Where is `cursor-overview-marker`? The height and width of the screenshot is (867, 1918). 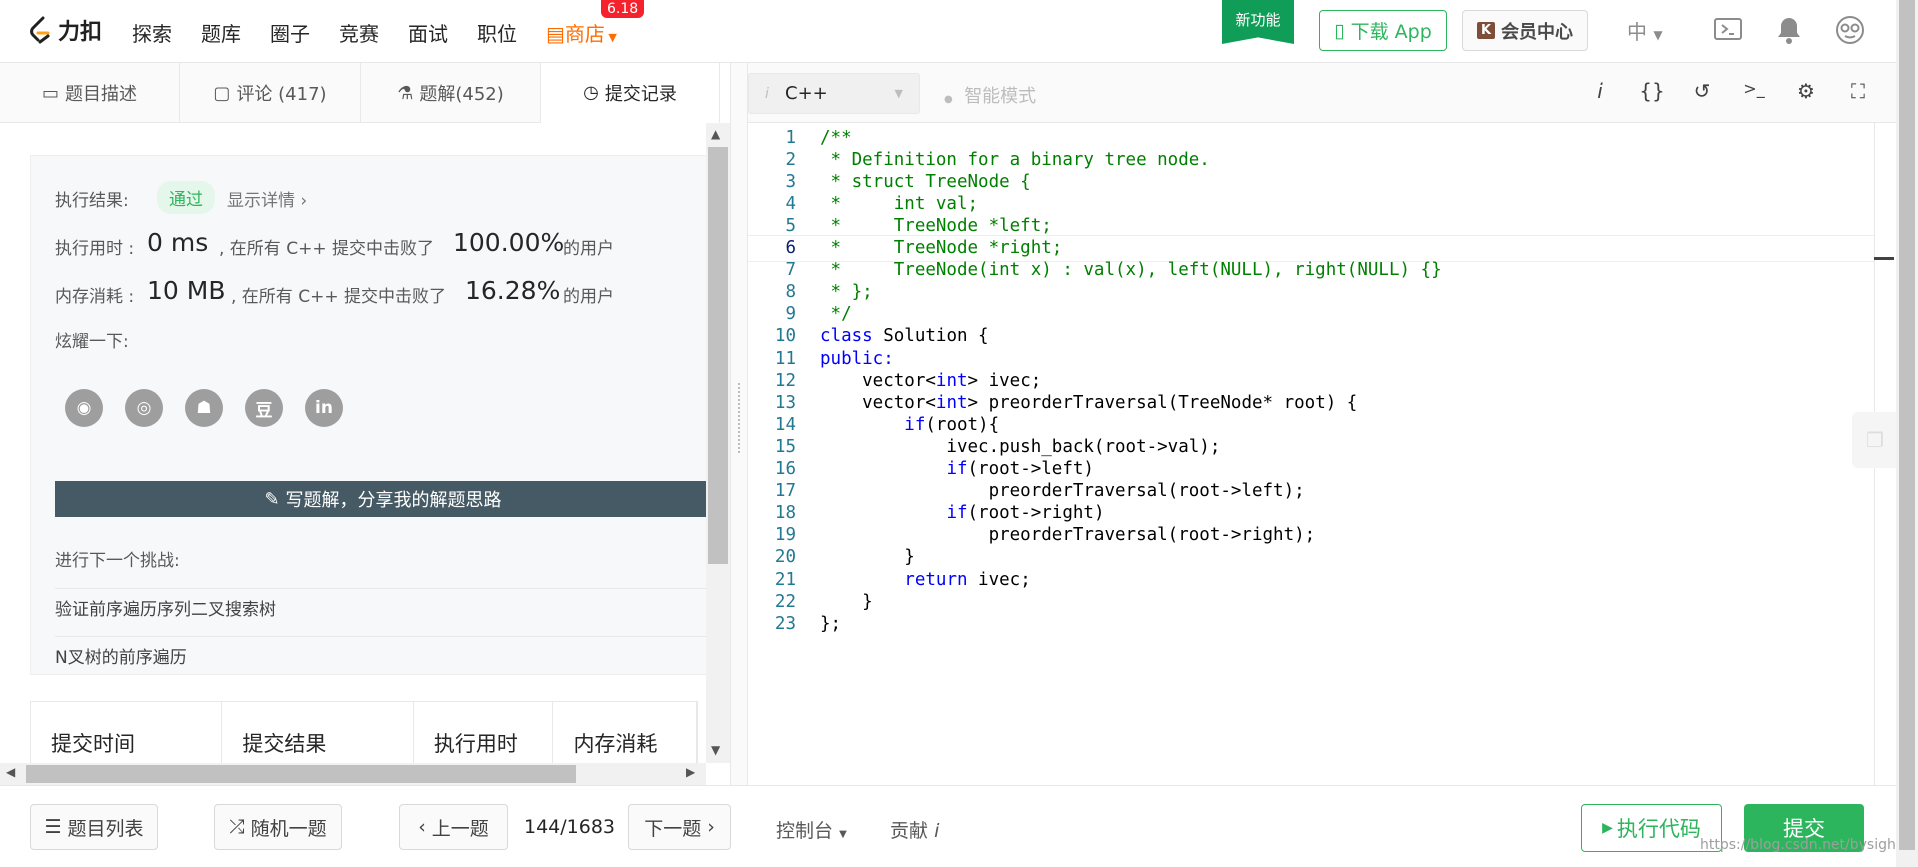
cursor-overview-marker is located at coordinates (1884, 258).